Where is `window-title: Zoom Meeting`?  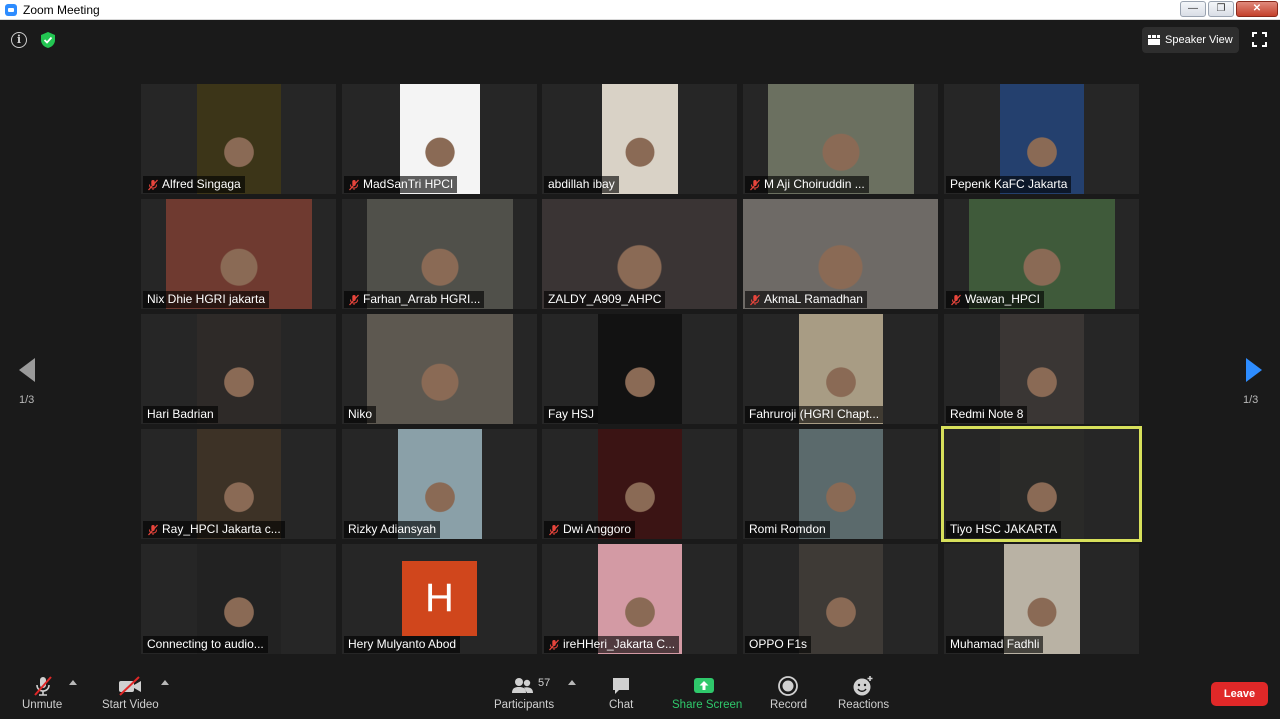
window-title: Zoom Meeting is located at coordinates (61, 9).